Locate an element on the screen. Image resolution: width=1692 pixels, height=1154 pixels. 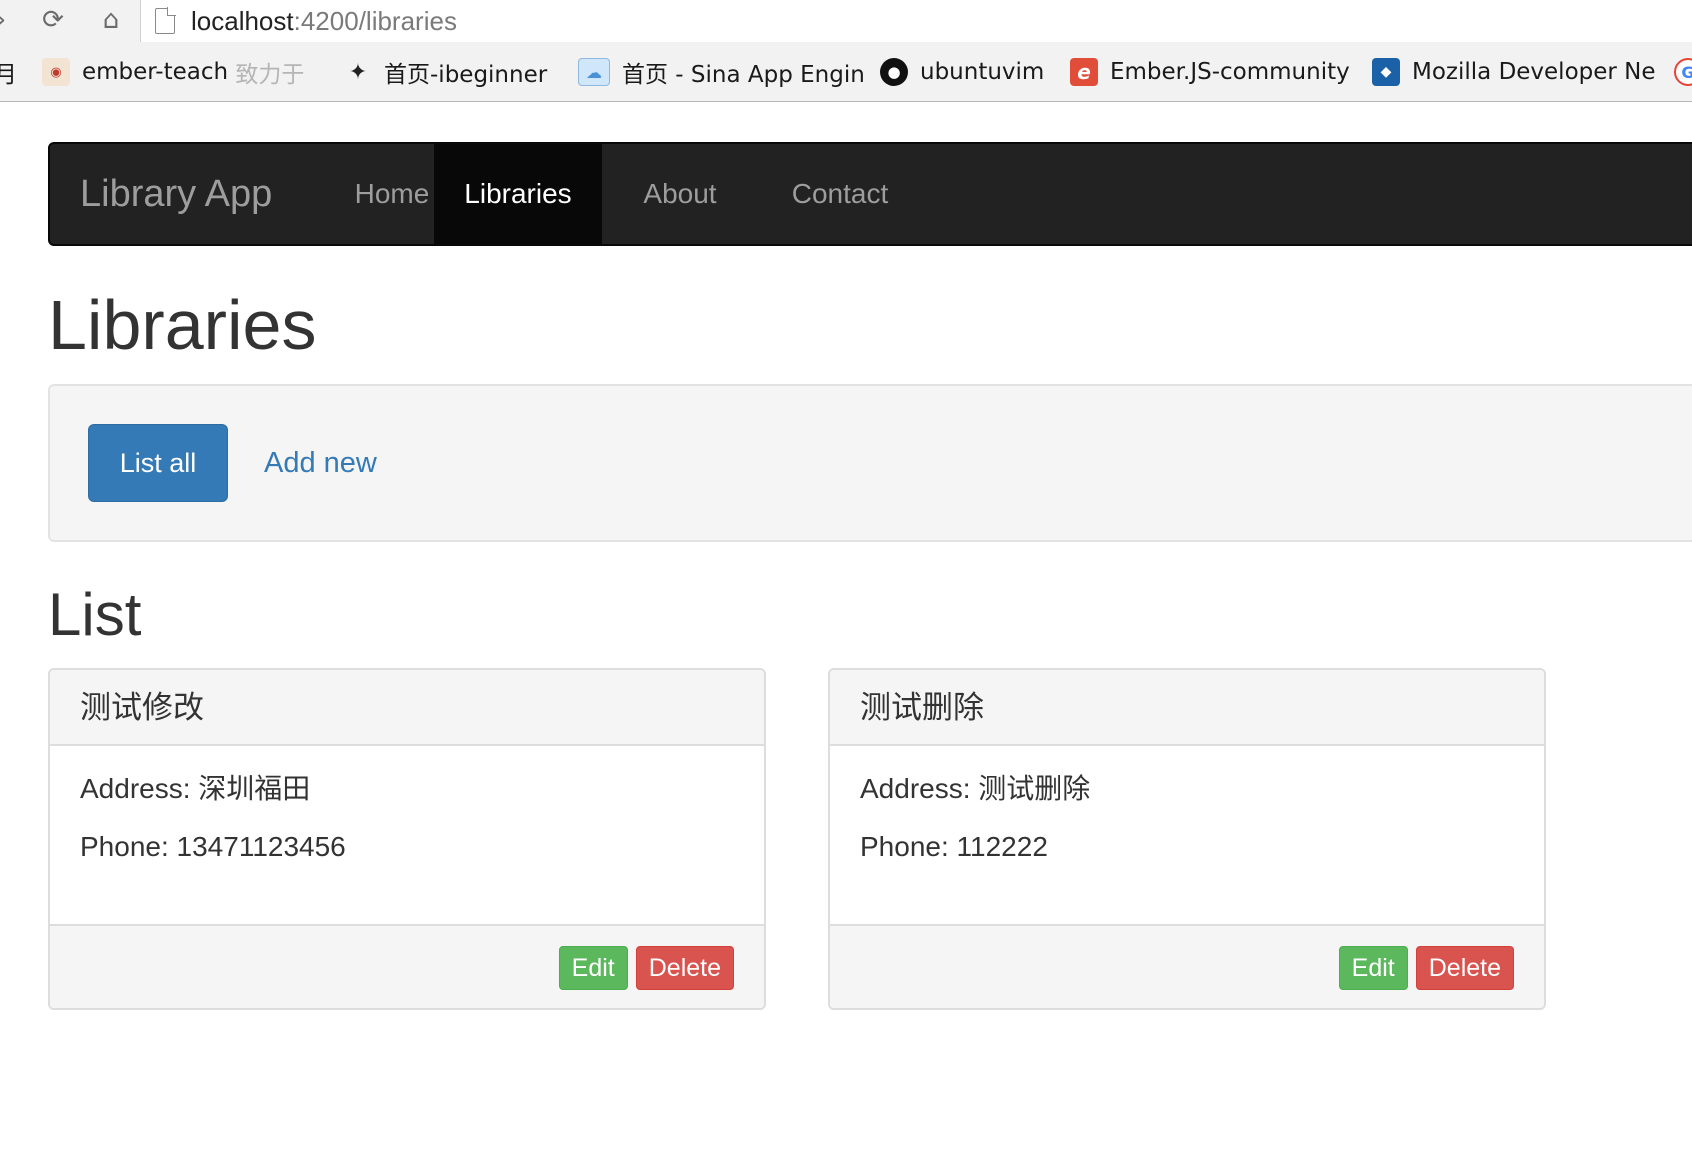
library-phone: Phone: 13471123456 is located at coordinates (407, 847).